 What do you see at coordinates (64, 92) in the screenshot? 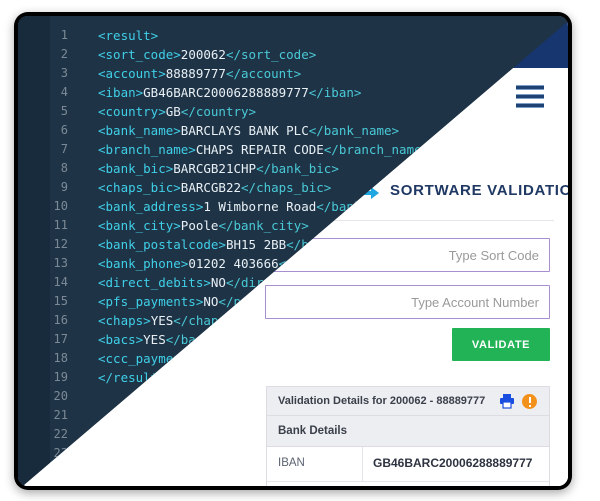
I see `line-number: 4` at bounding box center [64, 92].